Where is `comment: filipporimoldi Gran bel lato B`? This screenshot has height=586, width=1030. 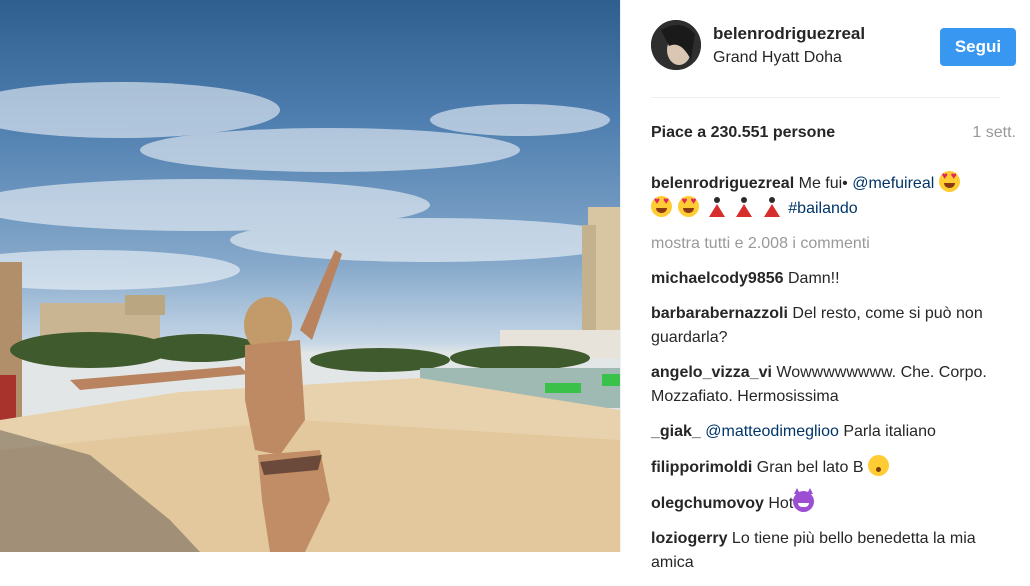 comment: filipporimoldi Gran bel lato B is located at coordinates (832, 467).